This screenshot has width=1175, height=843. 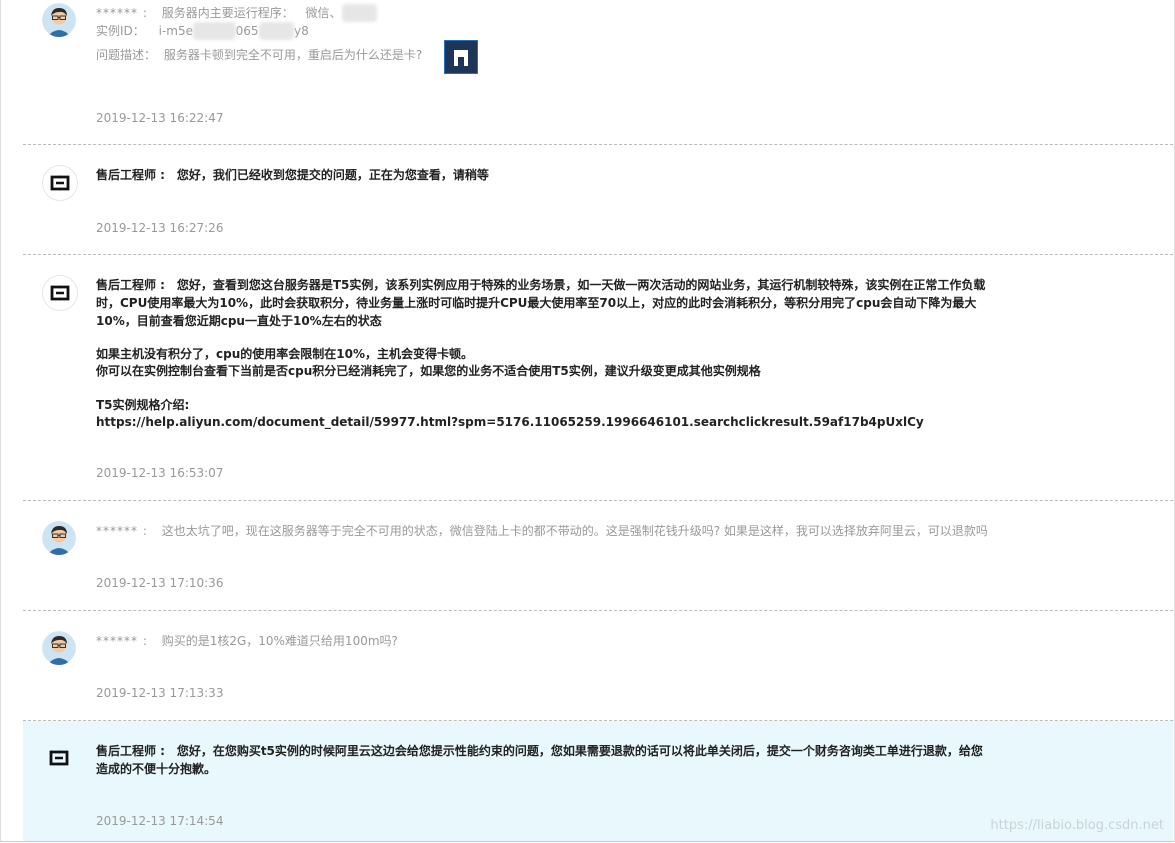 What do you see at coordinates (323, 13) in the screenshot?
I see `field-value: 微信、` at bounding box center [323, 13].